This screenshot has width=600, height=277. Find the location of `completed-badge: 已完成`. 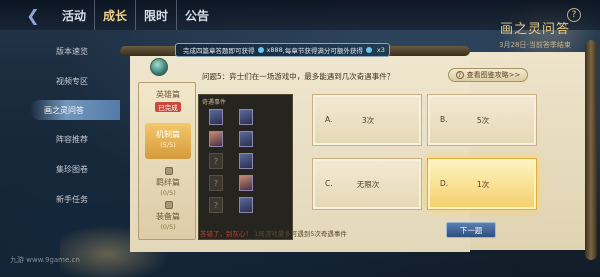

completed-badge: 已完成 is located at coordinates (168, 107).